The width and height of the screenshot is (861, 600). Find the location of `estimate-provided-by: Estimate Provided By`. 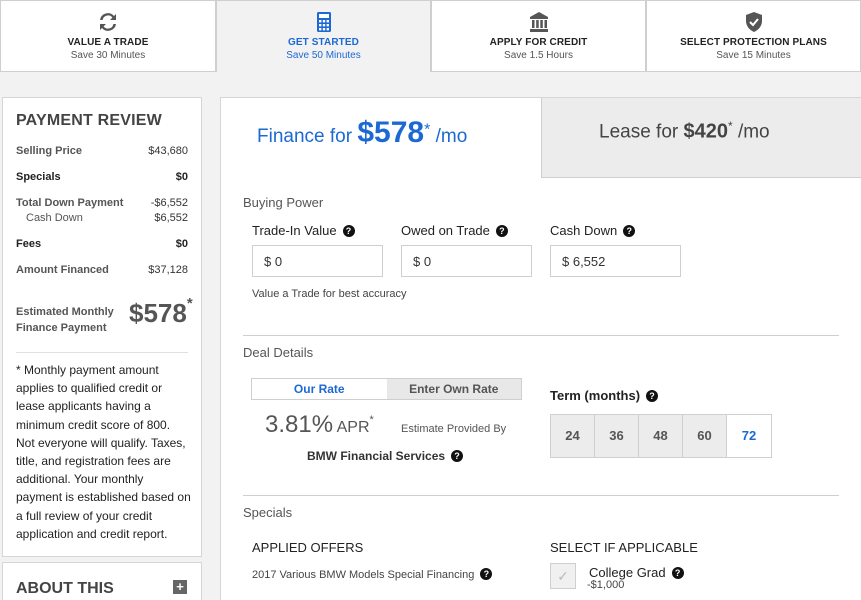

estimate-provided-by: Estimate Provided By is located at coordinates (454, 429).